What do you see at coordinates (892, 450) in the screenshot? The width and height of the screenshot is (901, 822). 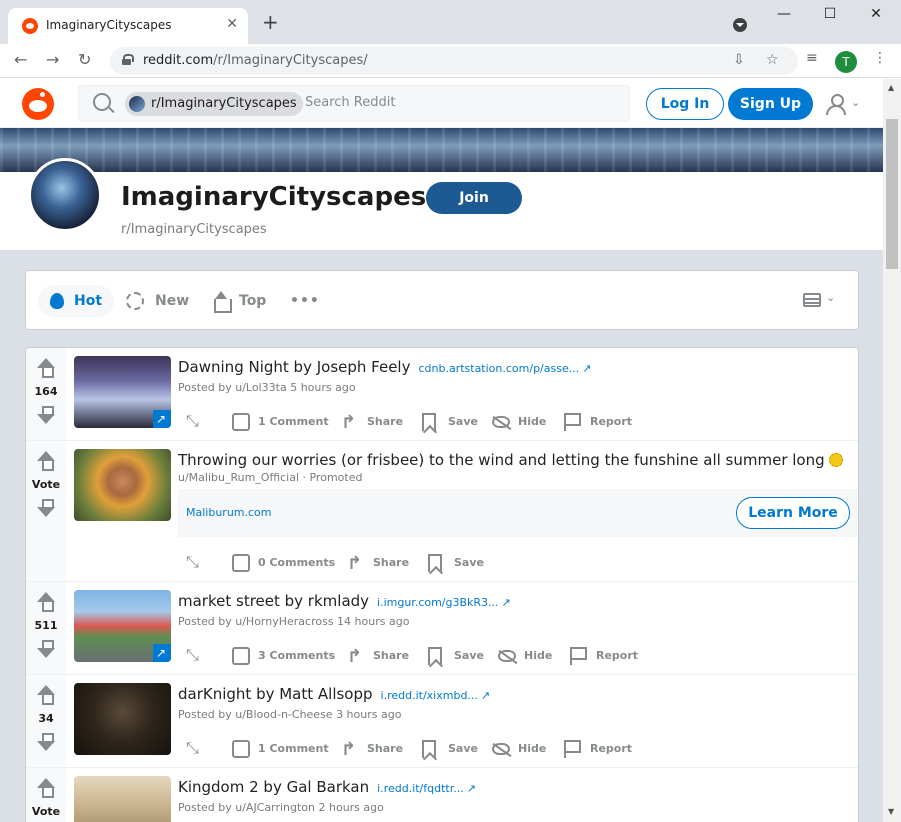 I see `page-scrollbar: ▲ ▼` at bounding box center [892, 450].